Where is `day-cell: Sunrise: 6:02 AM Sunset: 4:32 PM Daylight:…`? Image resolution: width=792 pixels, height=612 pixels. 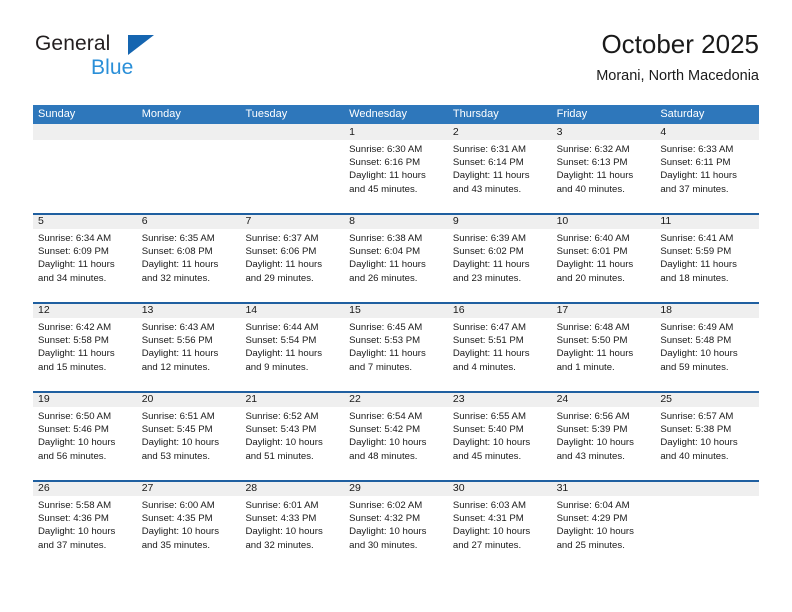
day-cell: Sunrise: 6:02 AM Sunset: 4:32 PM Daylight:… is located at coordinates (396, 532).